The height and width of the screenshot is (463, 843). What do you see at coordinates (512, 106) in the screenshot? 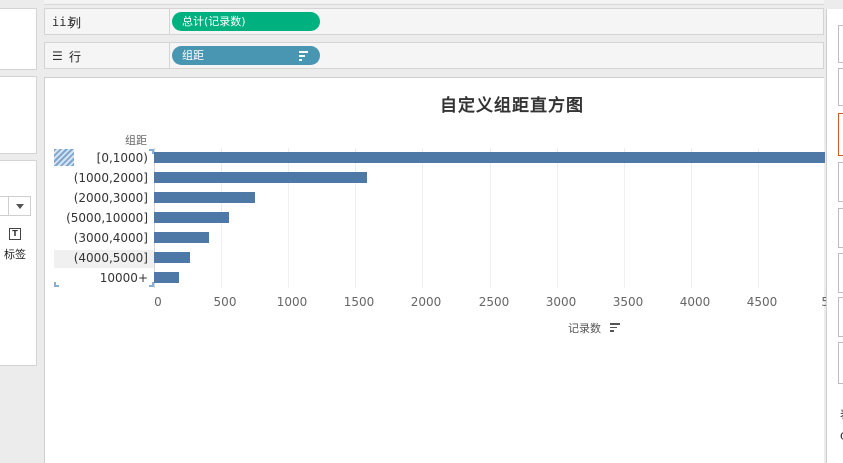
I see `chart-title: 自定义组距直方图` at bounding box center [512, 106].